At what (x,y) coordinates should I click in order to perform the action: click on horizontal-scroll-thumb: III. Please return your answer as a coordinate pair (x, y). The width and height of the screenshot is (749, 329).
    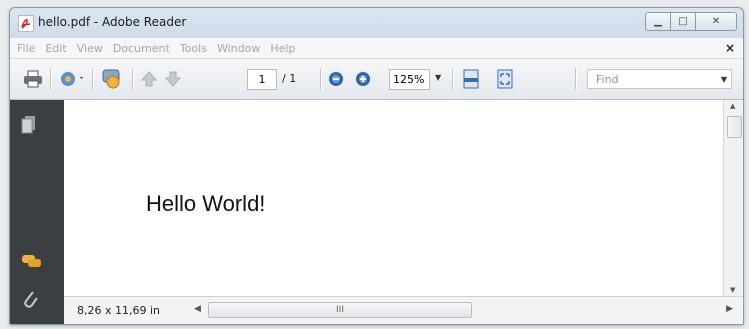
    Looking at the image, I should click on (340, 310).